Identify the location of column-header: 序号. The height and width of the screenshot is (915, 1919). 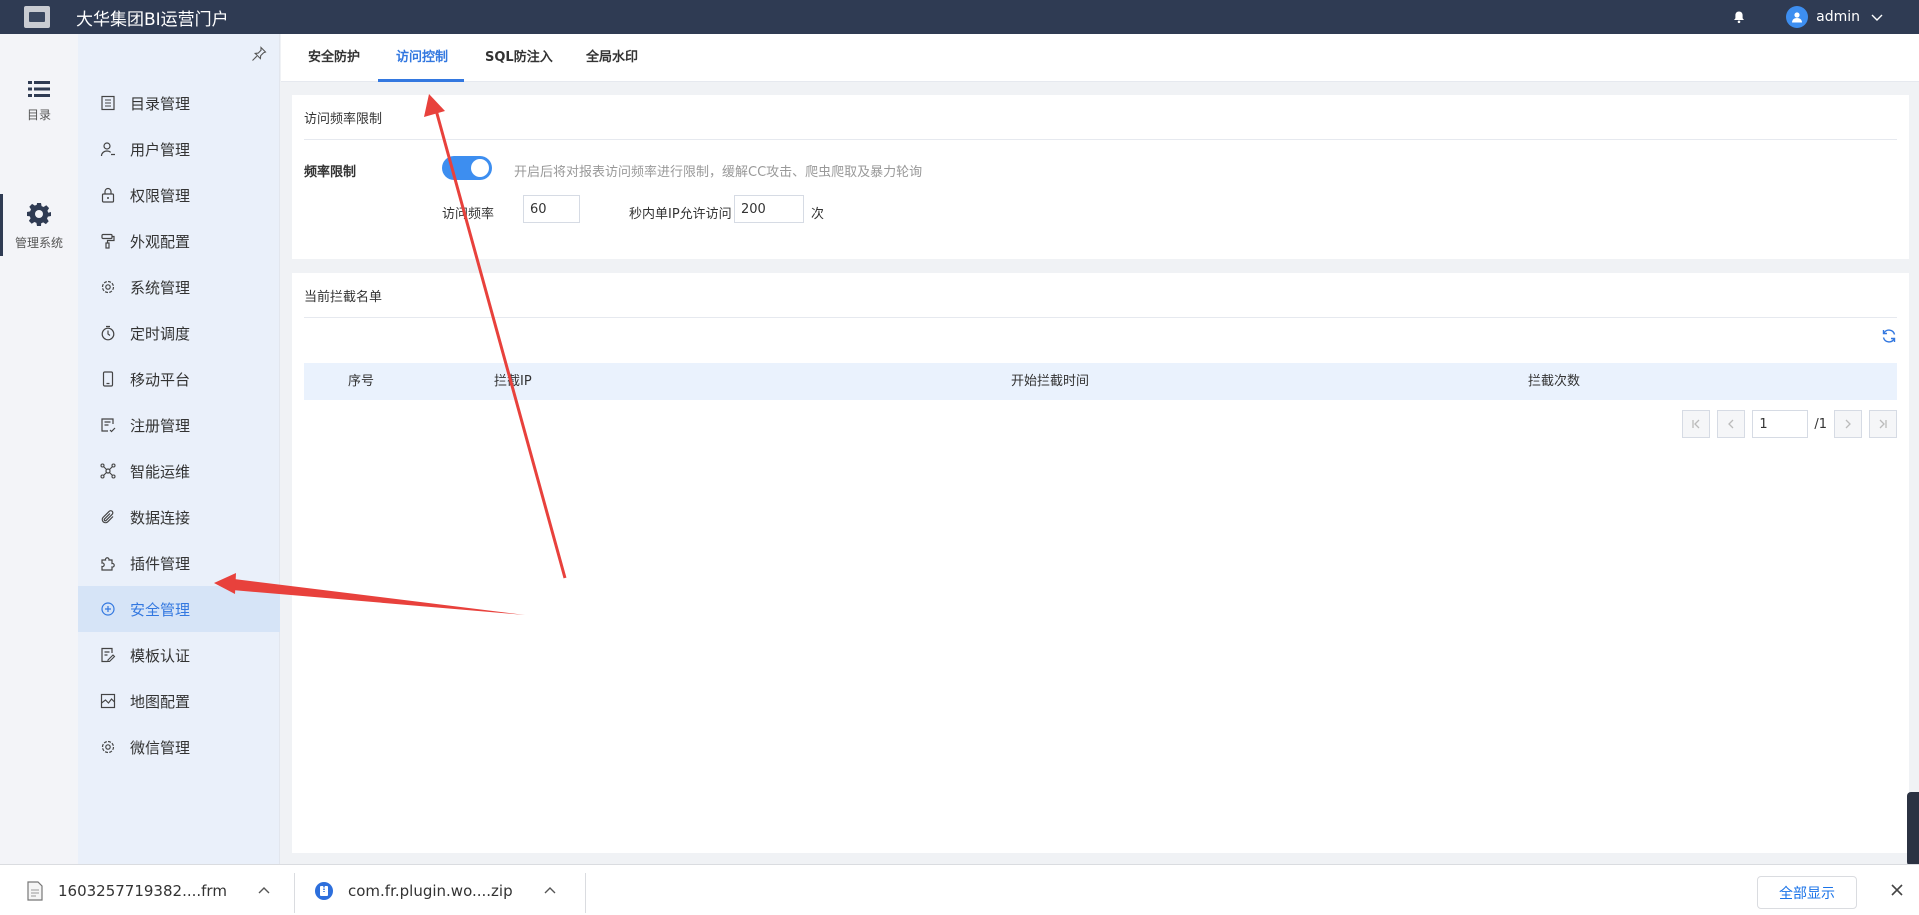
(361, 381).